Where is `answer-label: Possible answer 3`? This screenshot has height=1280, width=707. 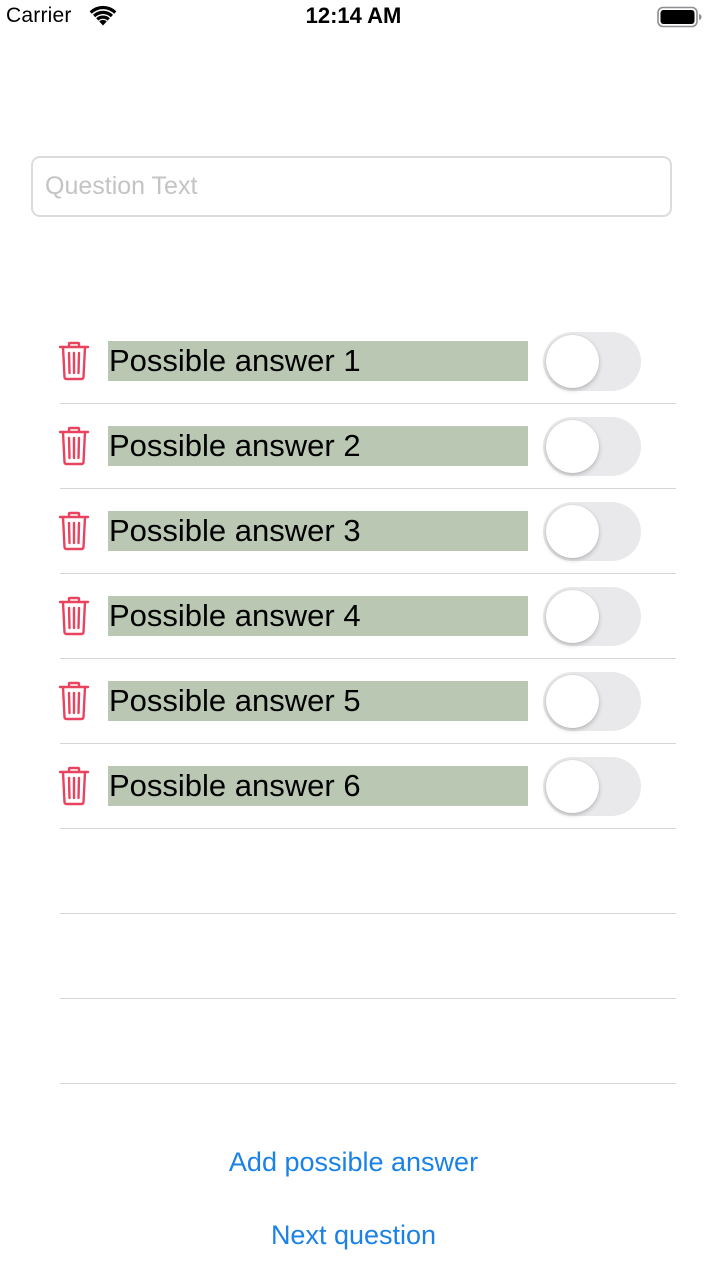 answer-label: Possible answer 3 is located at coordinates (318, 531).